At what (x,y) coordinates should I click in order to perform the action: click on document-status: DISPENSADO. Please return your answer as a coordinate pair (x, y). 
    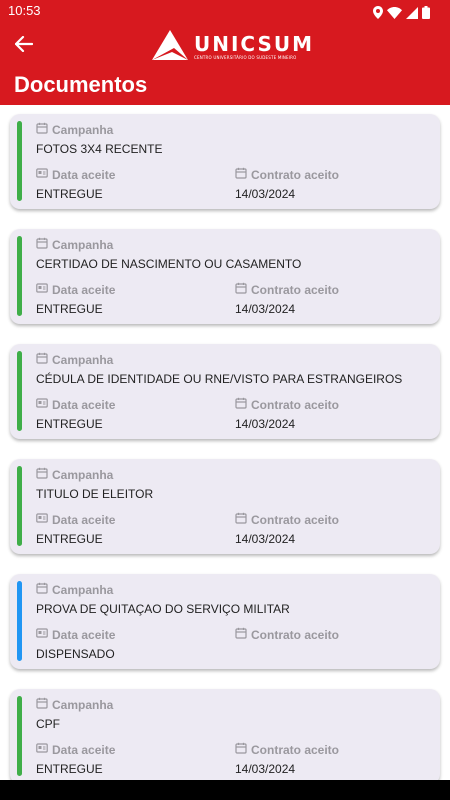
    Looking at the image, I should click on (75, 654).